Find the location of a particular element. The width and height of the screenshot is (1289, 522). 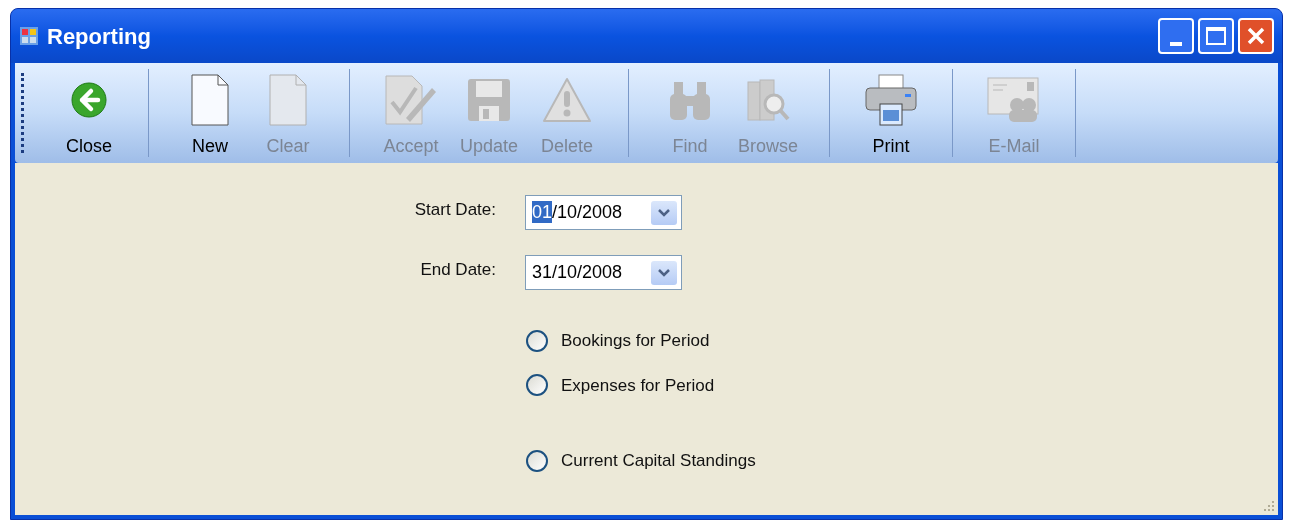

close-icon is located at coordinates (1256, 36).